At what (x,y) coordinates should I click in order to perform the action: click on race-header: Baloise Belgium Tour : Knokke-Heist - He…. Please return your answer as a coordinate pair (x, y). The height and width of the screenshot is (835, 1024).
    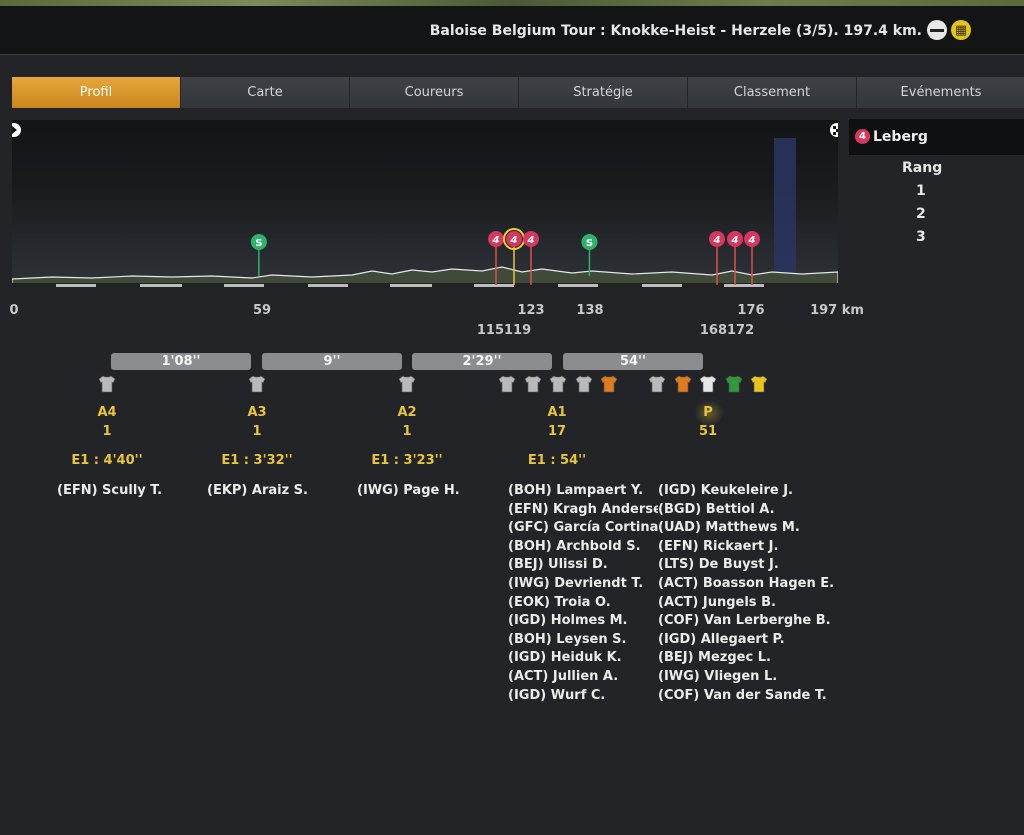
    Looking at the image, I should click on (512, 30).